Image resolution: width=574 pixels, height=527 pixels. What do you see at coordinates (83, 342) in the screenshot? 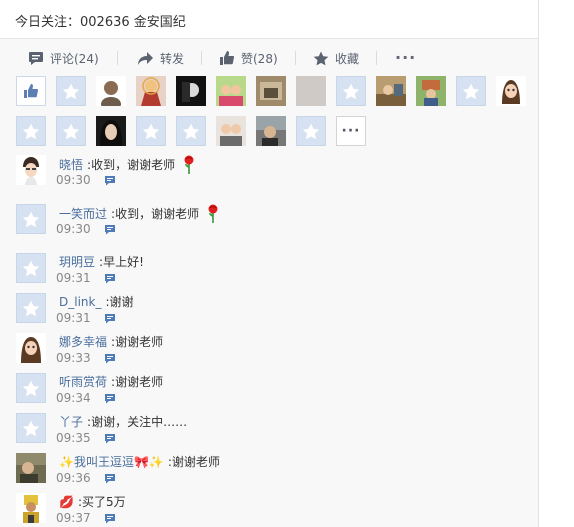
I see `commenter-name: 娜多幸福` at bounding box center [83, 342].